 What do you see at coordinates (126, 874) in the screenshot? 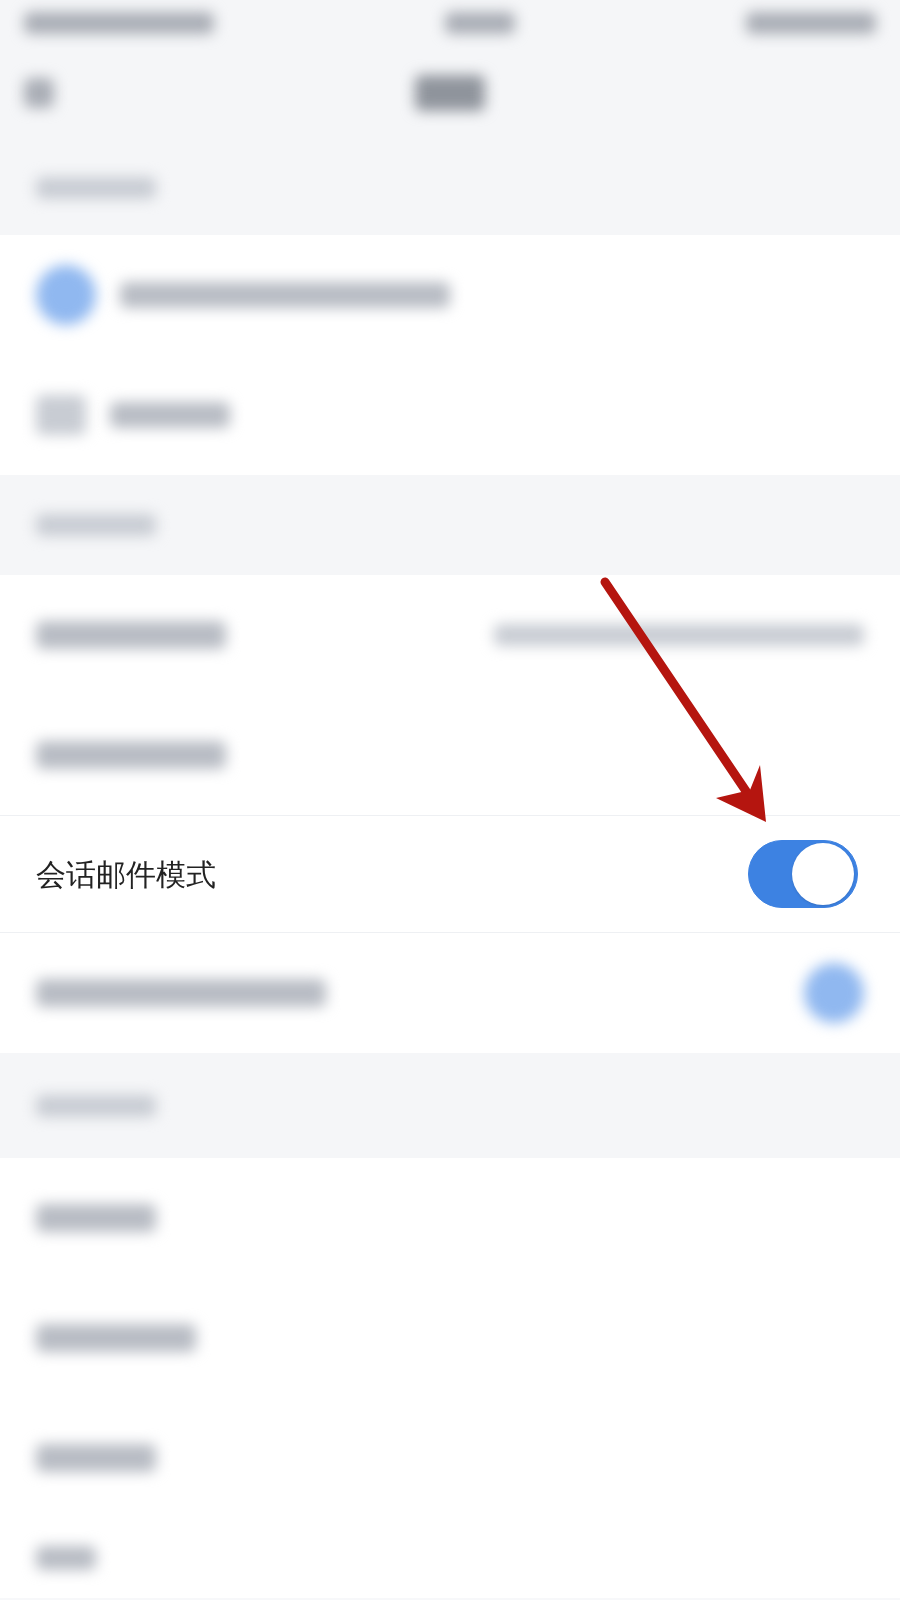
I see `setting-label: 会话邮件模式` at bounding box center [126, 874].